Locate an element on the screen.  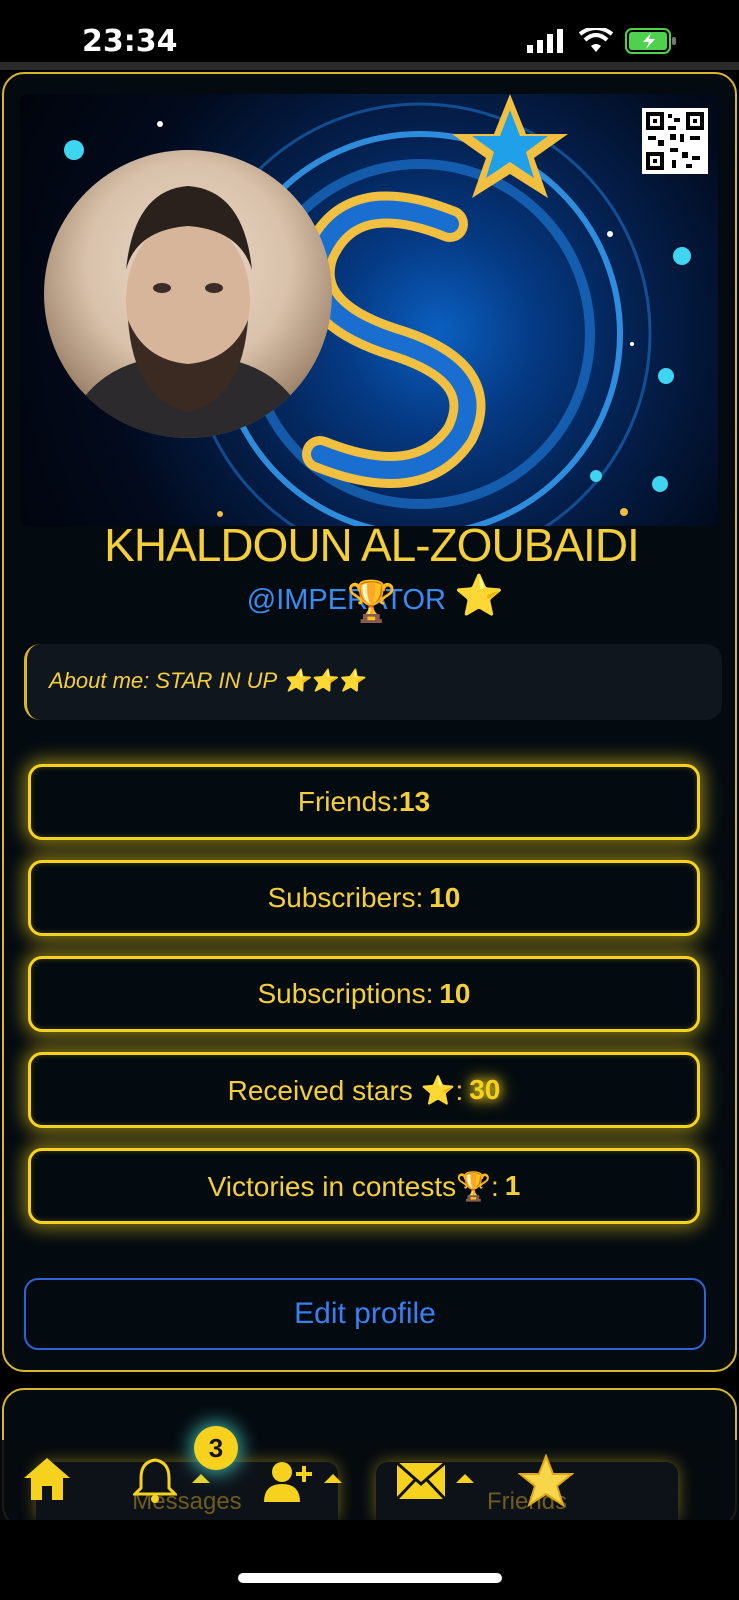
received-stars-stat: Received stars ⭐: 30 is located at coordinates (364, 1090).